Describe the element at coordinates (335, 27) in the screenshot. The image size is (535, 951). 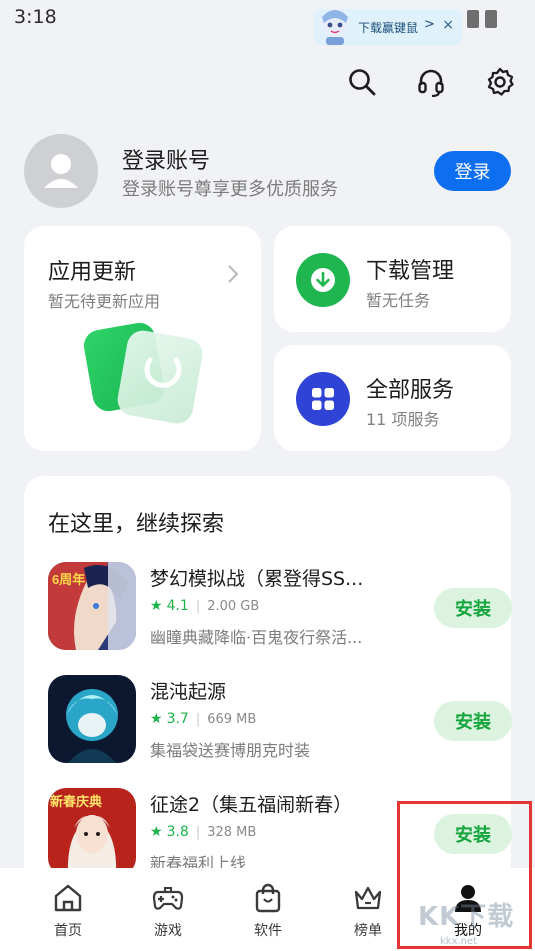
I see `mascot-icon` at that location.